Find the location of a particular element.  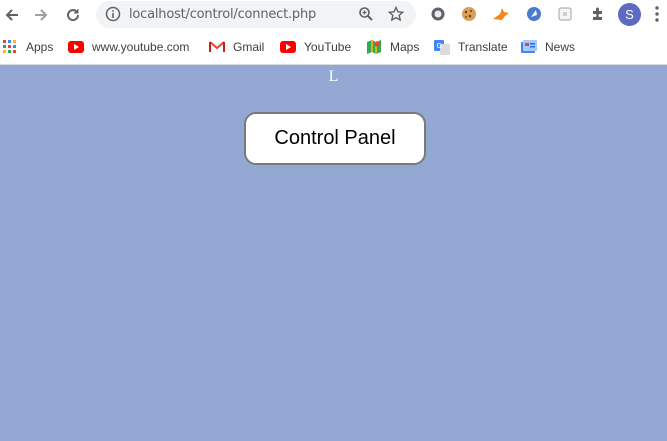

bookmark-youtube-com: www.youtube.com is located at coordinates (128, 47).